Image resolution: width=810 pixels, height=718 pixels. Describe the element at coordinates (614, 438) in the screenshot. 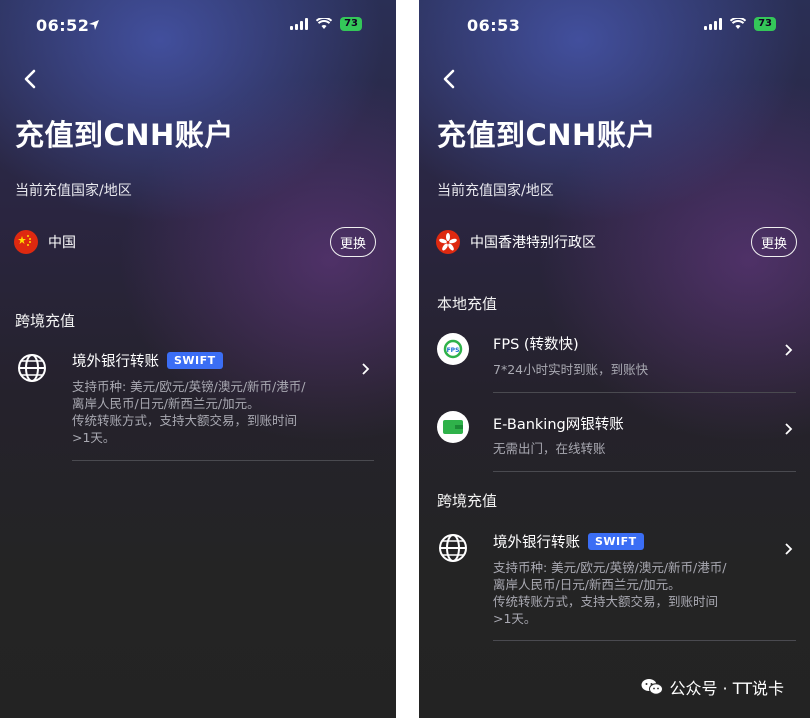

I see `list-item-ebanking: E-Banking网银转账 无需出门，在线转账` at that location.